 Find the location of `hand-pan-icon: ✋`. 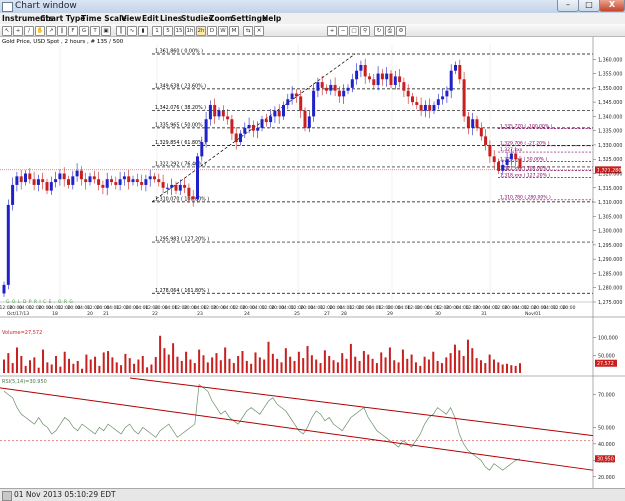

hand-pan-icon: ✋ is located at coordinates (40, 31).